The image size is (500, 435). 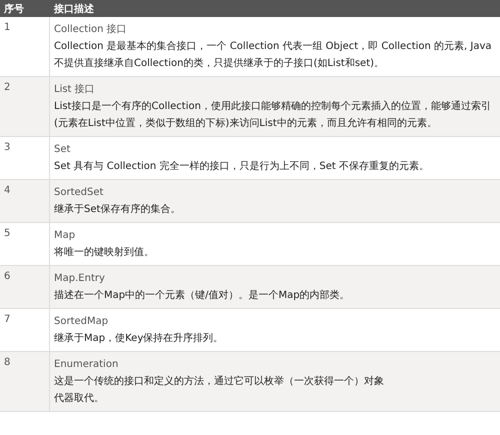 What do you see at coordinates (7, 27) in the screenshot?
I see `row-number: 1` at bounding box center [7, 27].